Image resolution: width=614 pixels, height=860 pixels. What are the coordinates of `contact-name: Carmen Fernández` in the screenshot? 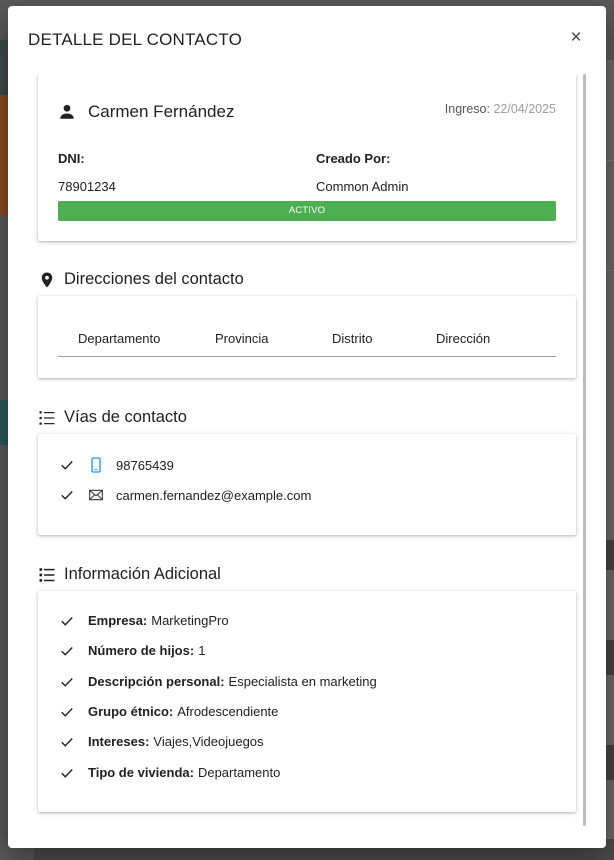 It's located at (161, 111).